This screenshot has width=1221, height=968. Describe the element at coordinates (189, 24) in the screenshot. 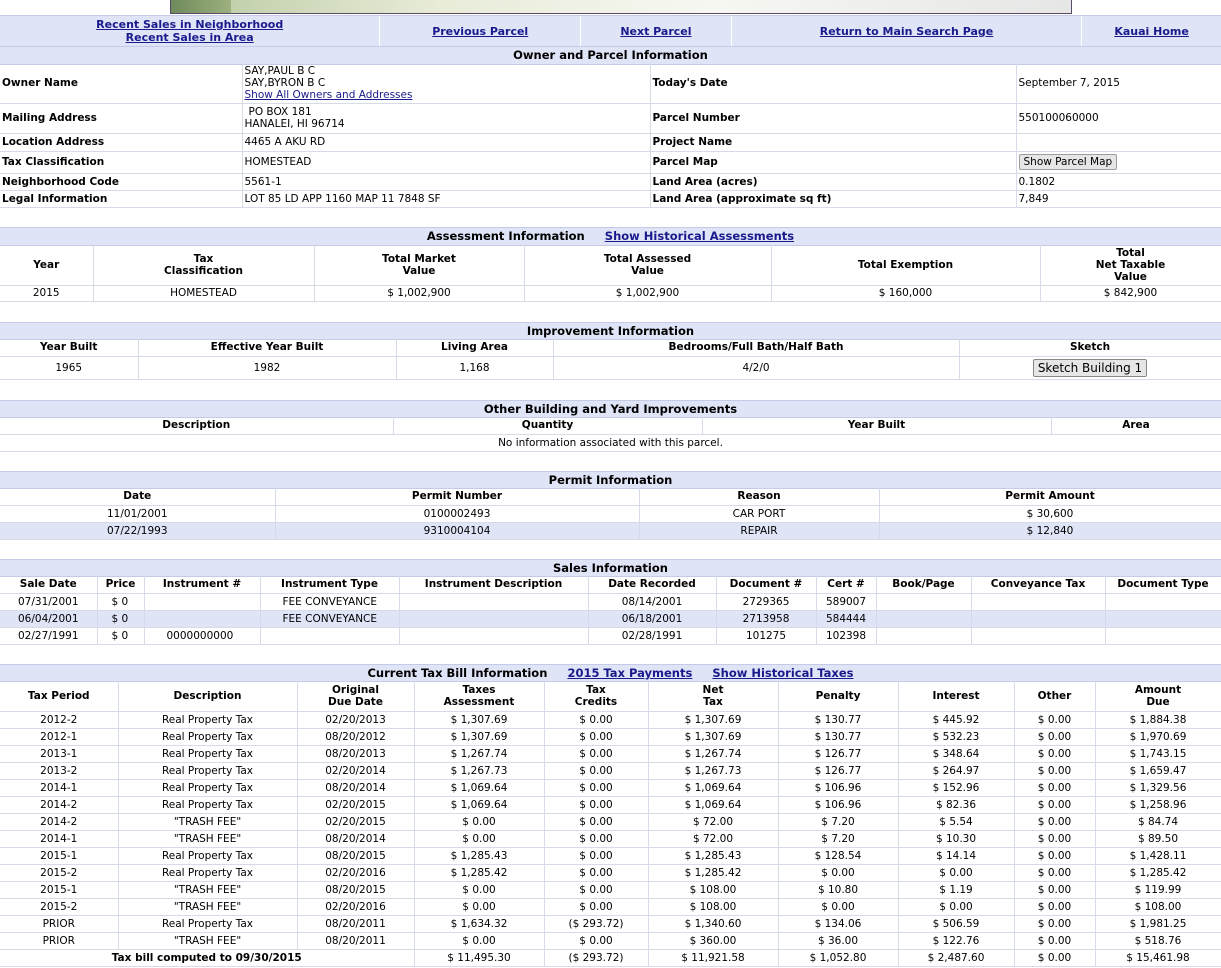

I see `recent-sales-neighborhood-link: Recent Sales in Neighborhood` at that location.